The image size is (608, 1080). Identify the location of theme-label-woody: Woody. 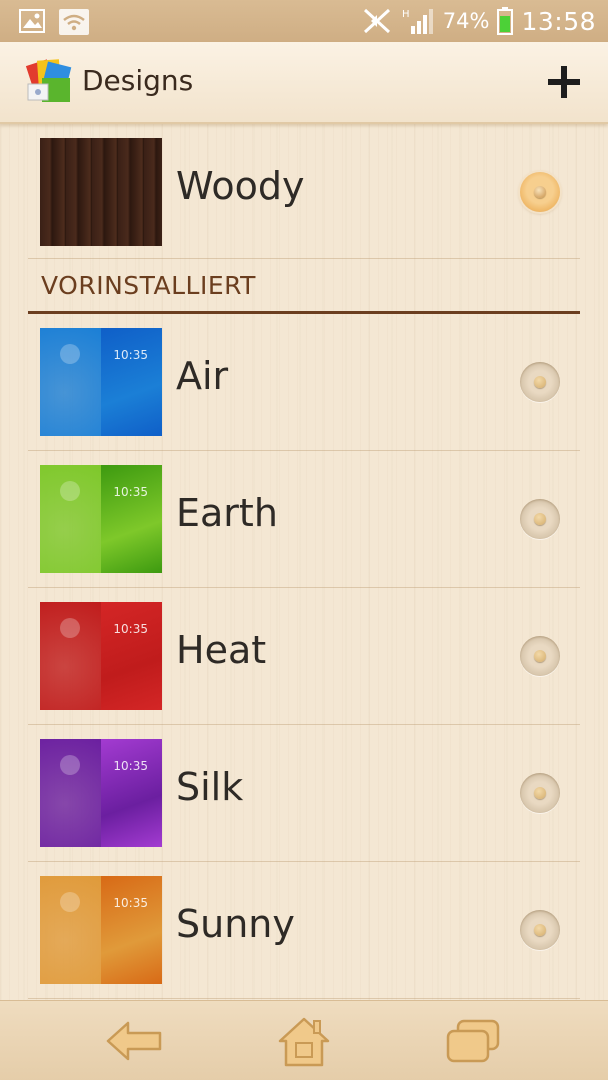
(240, 186).